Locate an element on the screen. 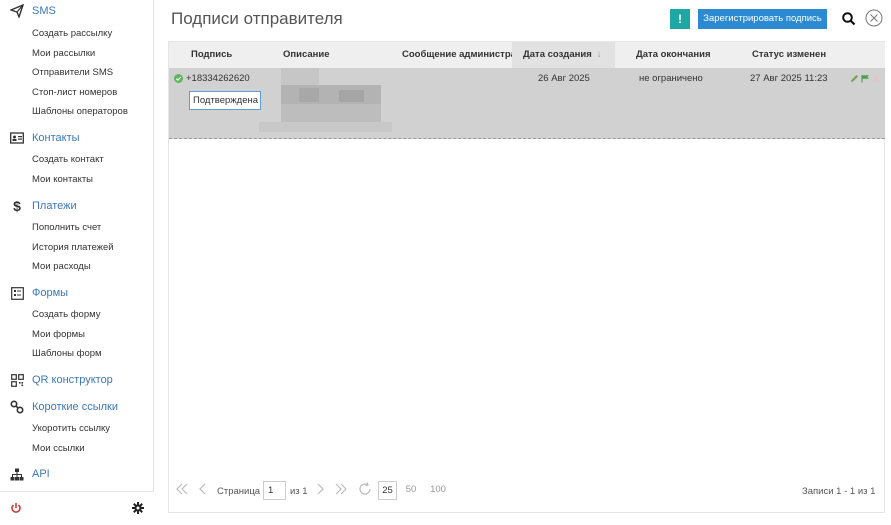  sidebar-section-label: Контакты is located at coordinates (56, 138).